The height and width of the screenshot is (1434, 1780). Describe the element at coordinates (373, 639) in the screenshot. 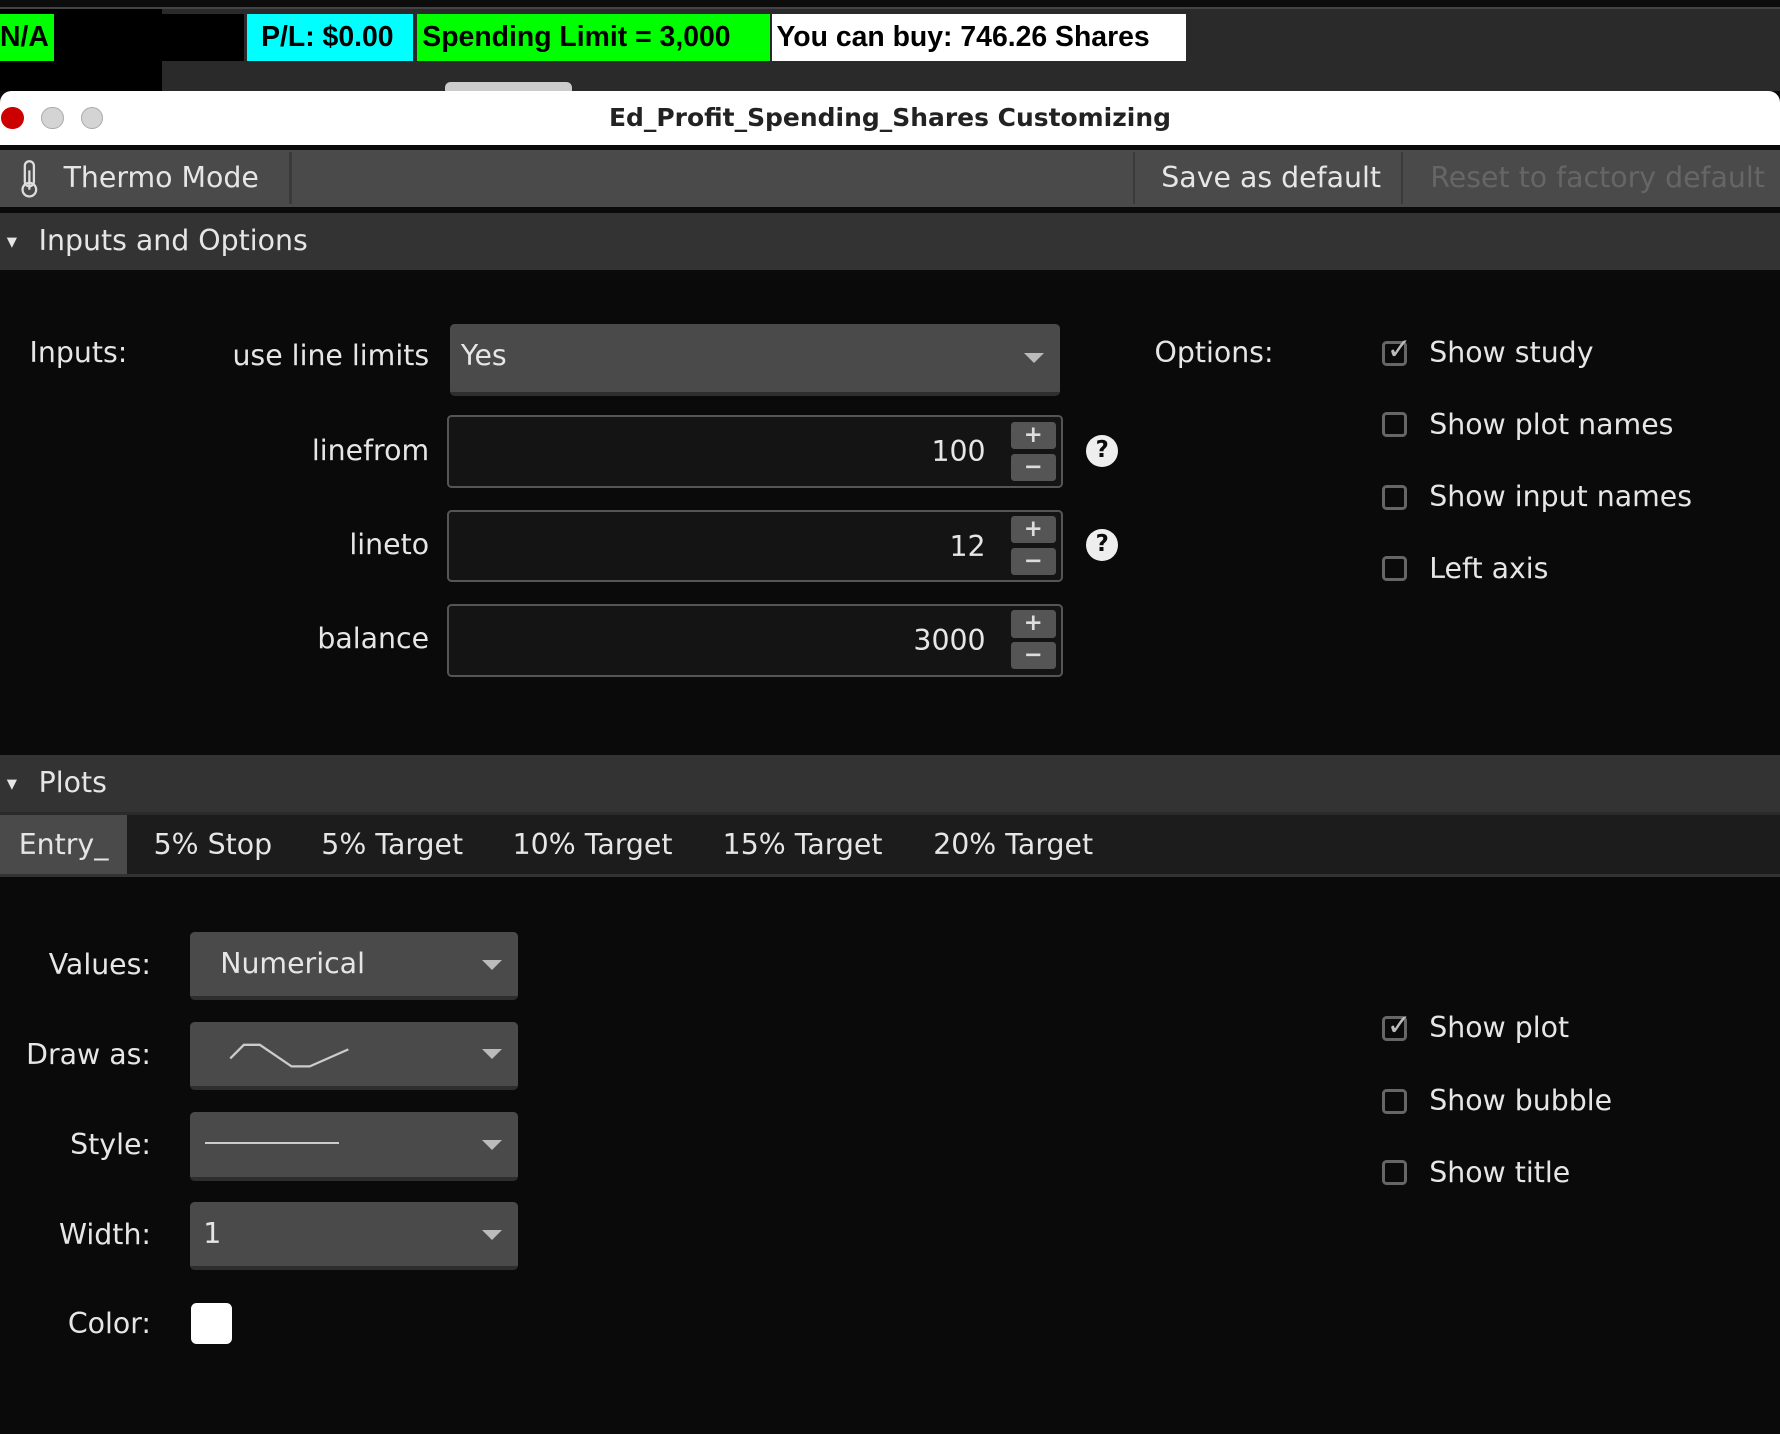

I see `balance-label: balance` at that location.